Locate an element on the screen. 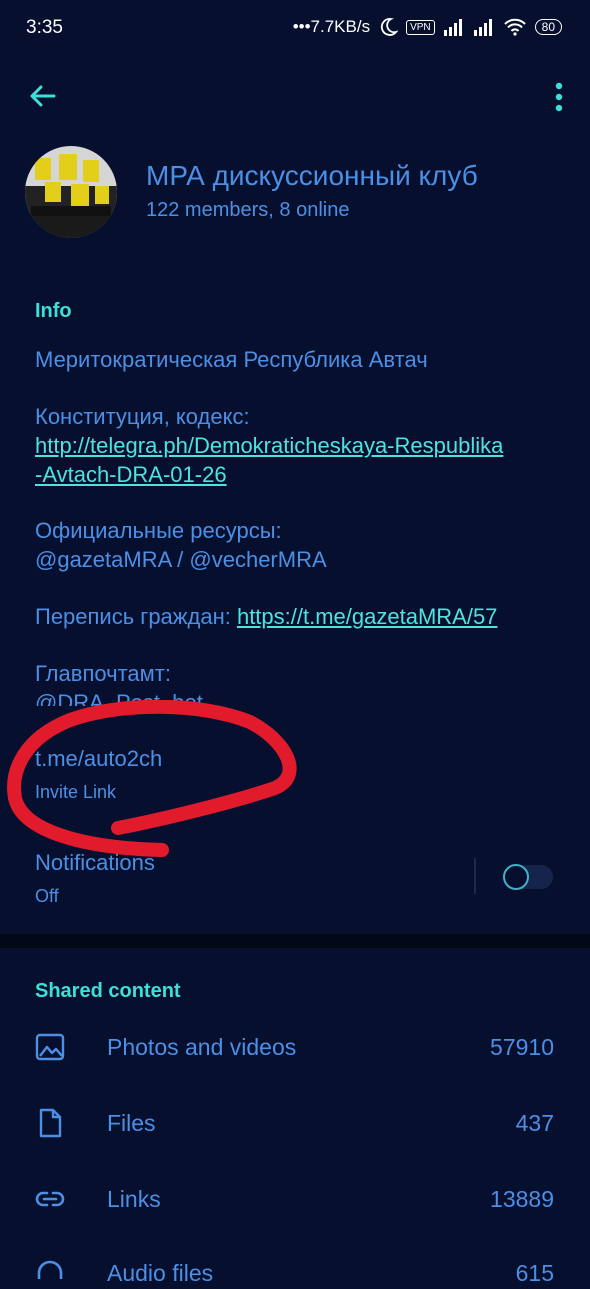 This screenshot has height=1289, width=590. shared-count: 13889 is located at coordinates (522, 1199).